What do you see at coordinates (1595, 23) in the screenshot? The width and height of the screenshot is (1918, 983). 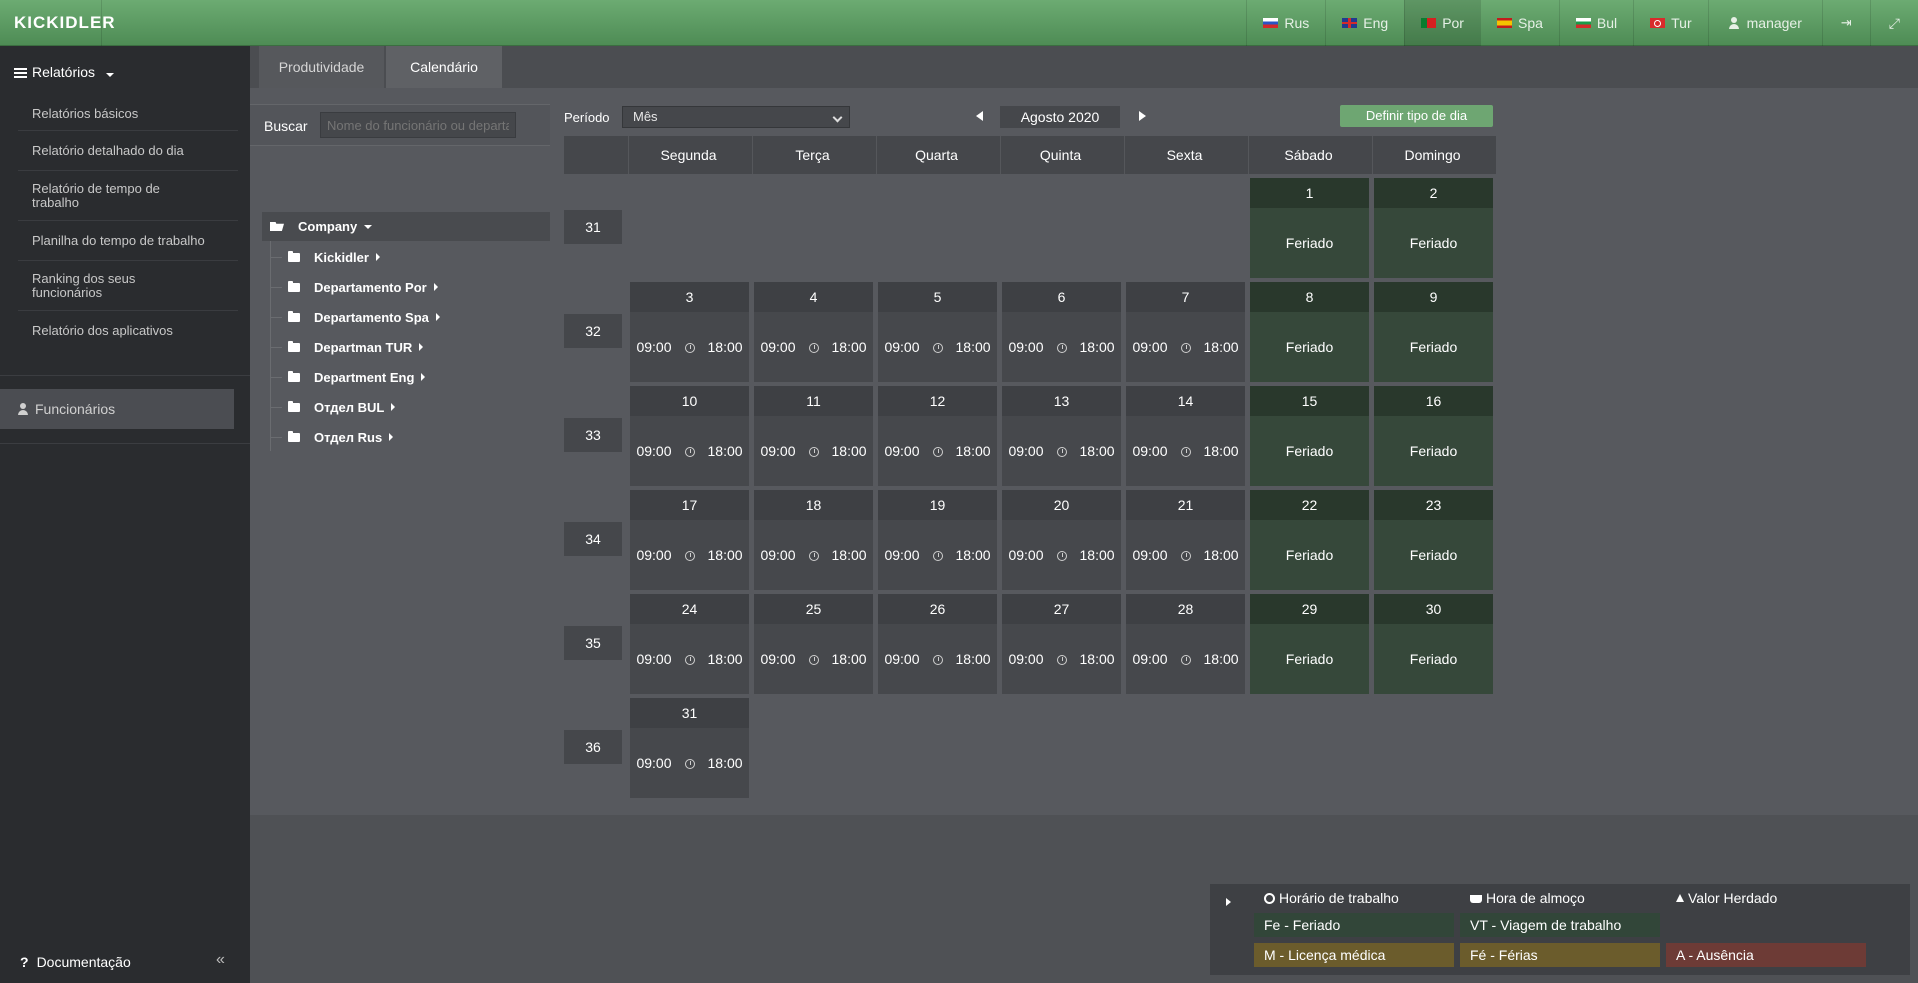 I see `lang-bul: Bul` at bounding box center [1595, 23].